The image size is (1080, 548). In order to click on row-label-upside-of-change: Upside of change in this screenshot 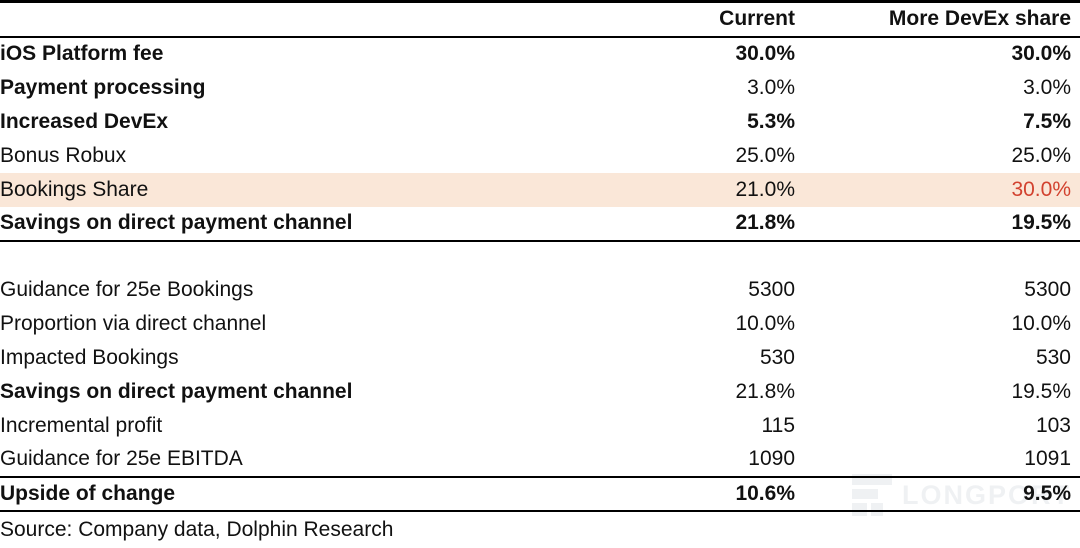, I will do `click(280, 494)`.